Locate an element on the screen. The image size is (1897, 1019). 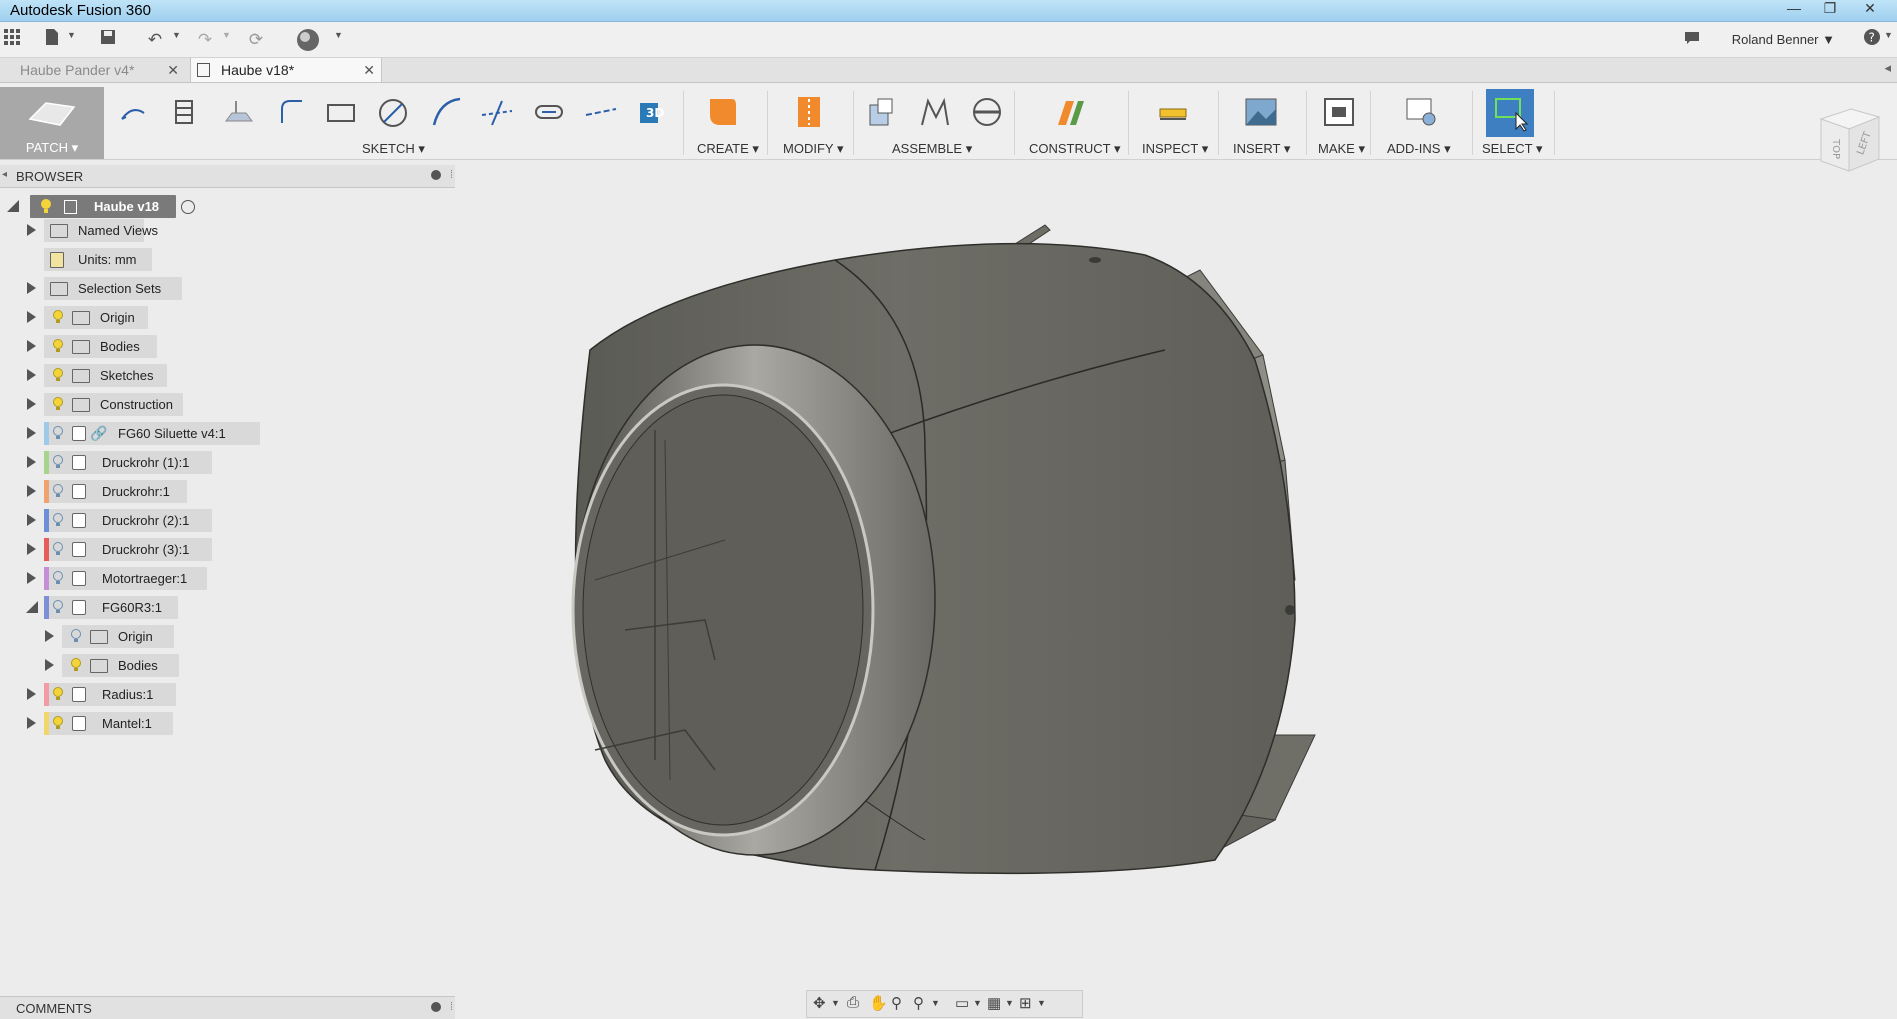
create-surface-icon is located at coordinates (723, 112).